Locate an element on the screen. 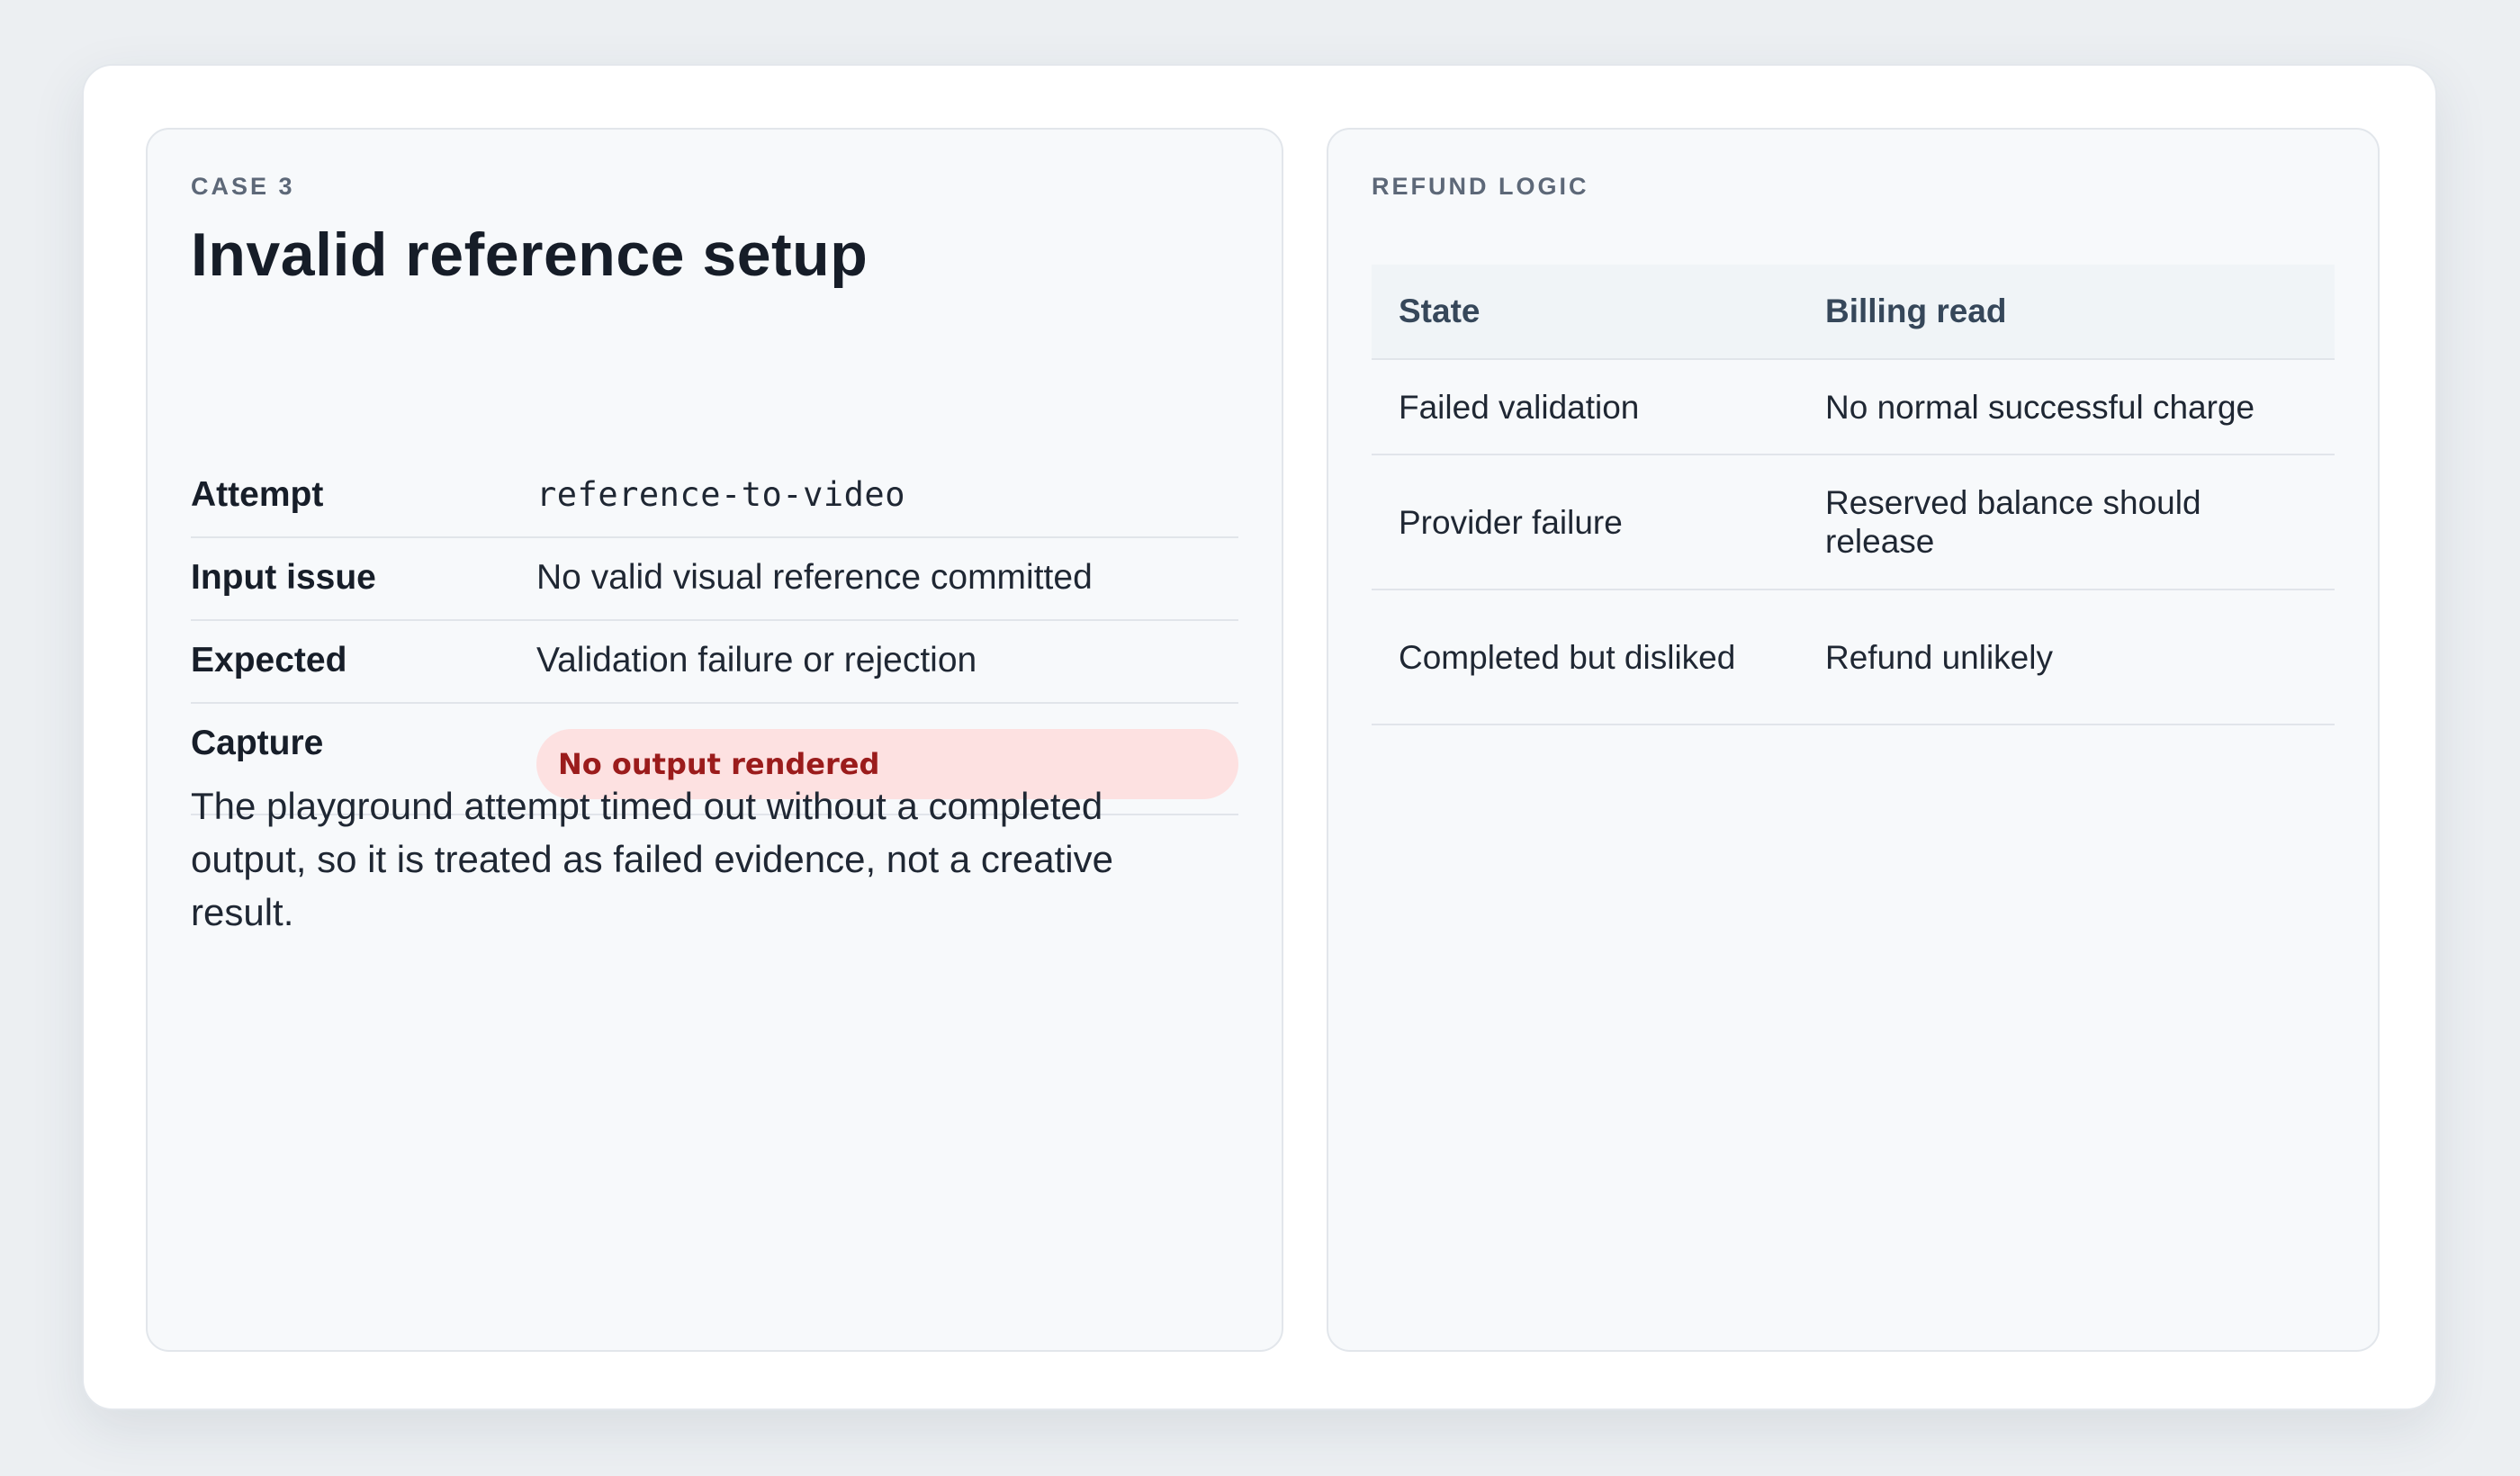  state-cell: Completed but disliked is located at coordinates (1585, 657).